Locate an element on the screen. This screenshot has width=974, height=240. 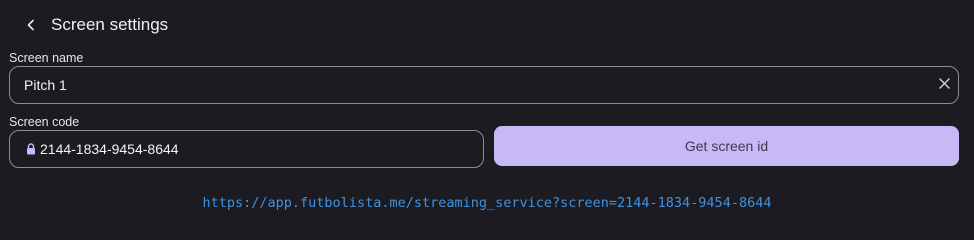
screen-name-input is located at coordinates (470, 85).